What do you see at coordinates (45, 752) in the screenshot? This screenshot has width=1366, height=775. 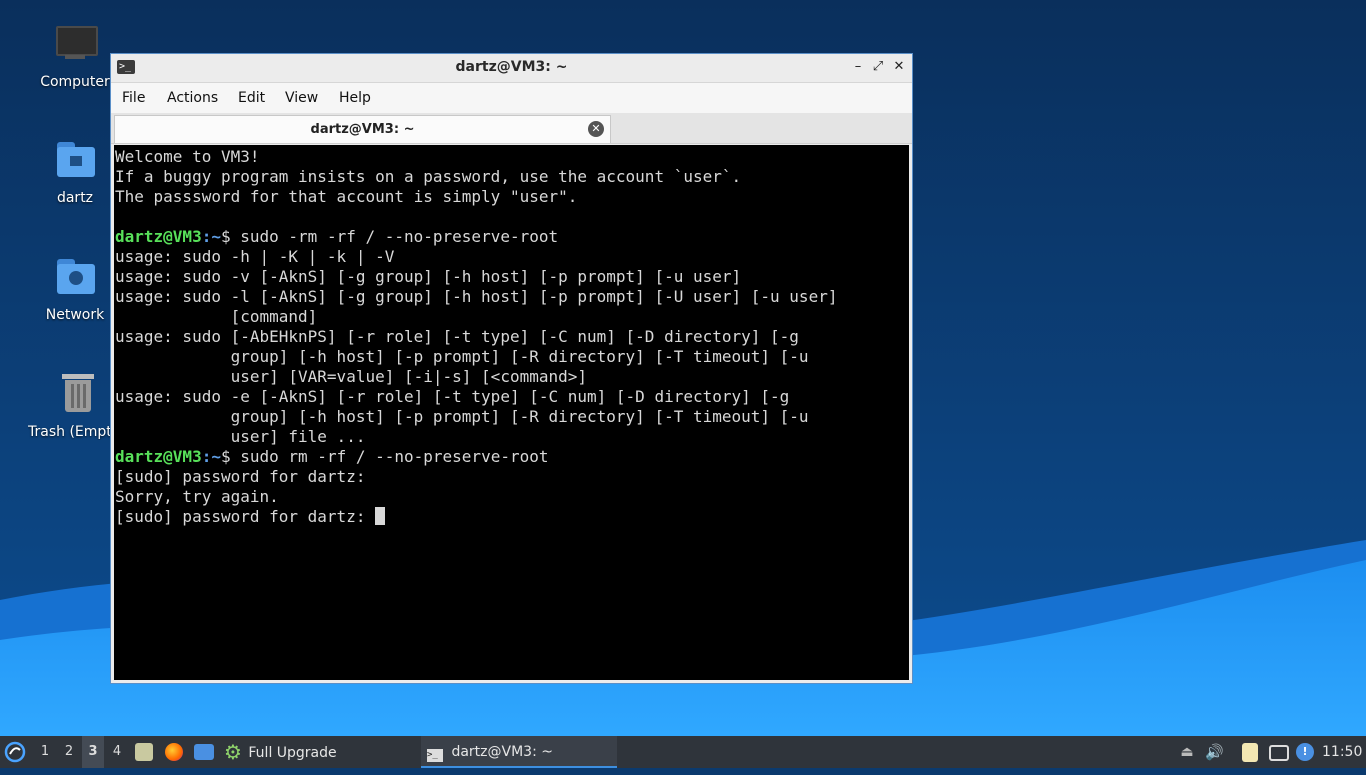 I see `workspace-1: 1` at bounding box center [45, 752].